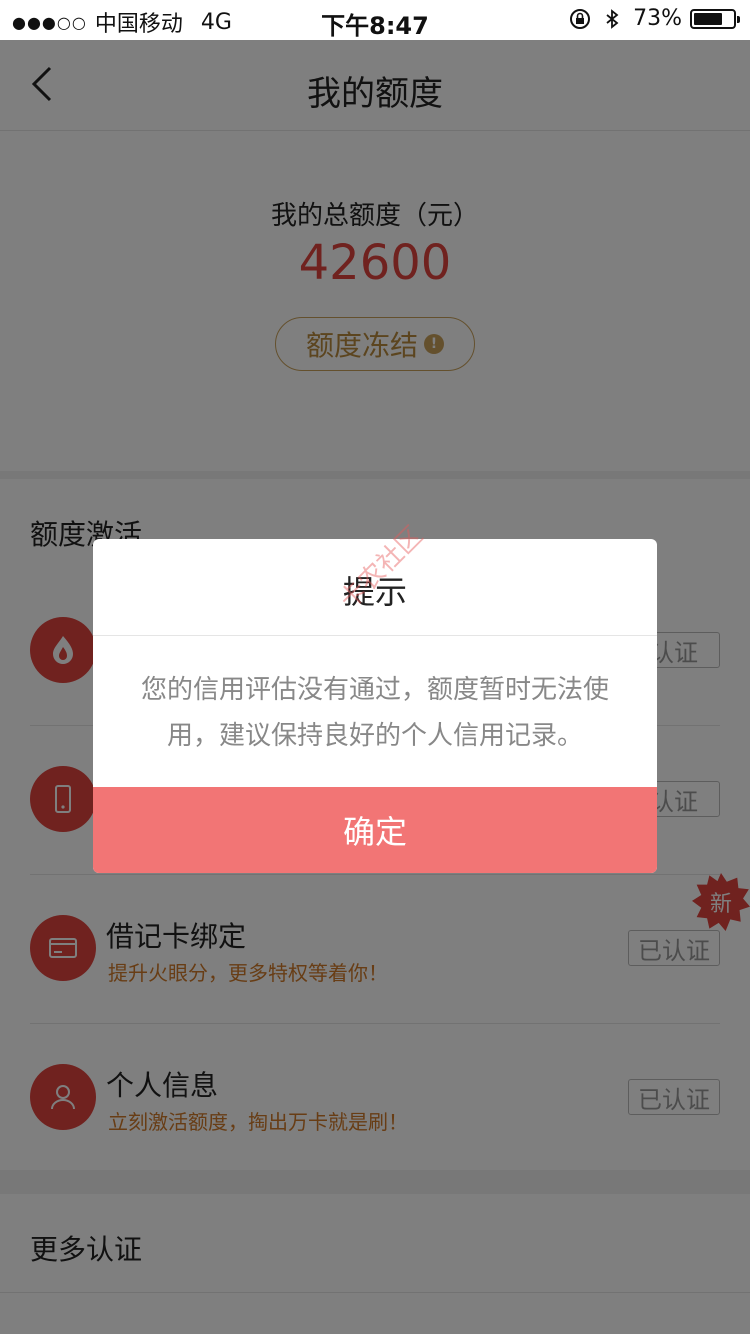 Image resolution: width=750 pixels, height=1334 pixels. I want to click on battery-icon, so click(715, 18).